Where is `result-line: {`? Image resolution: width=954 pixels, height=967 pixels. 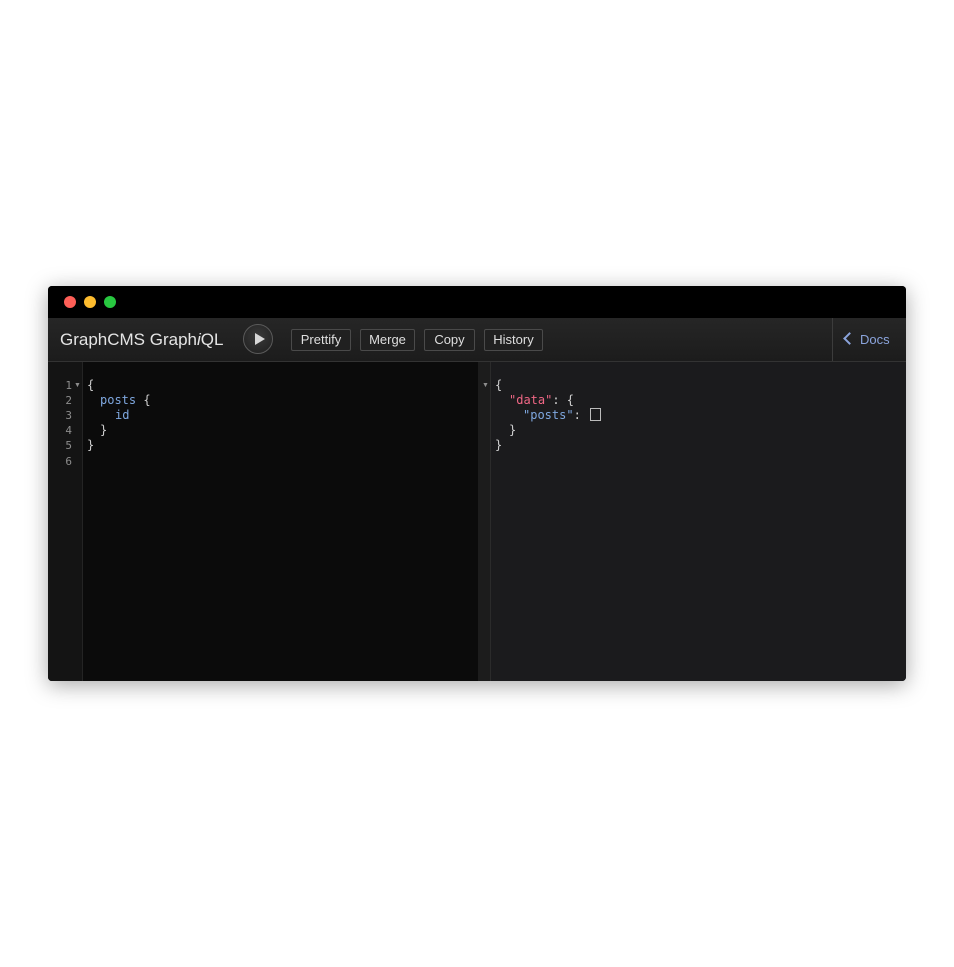 result-line: { is located at coordinates (499, 385).